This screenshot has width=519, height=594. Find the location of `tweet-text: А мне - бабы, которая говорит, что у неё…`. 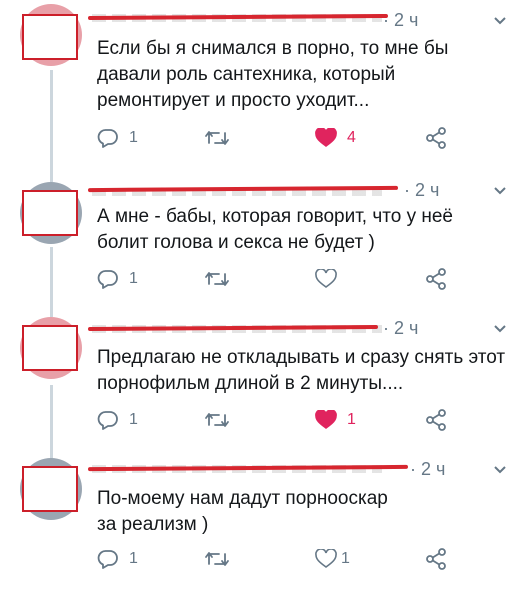

tweet-text: А мне - бабы, которая говорит, что у неё… is located at coordinates (275, 229).